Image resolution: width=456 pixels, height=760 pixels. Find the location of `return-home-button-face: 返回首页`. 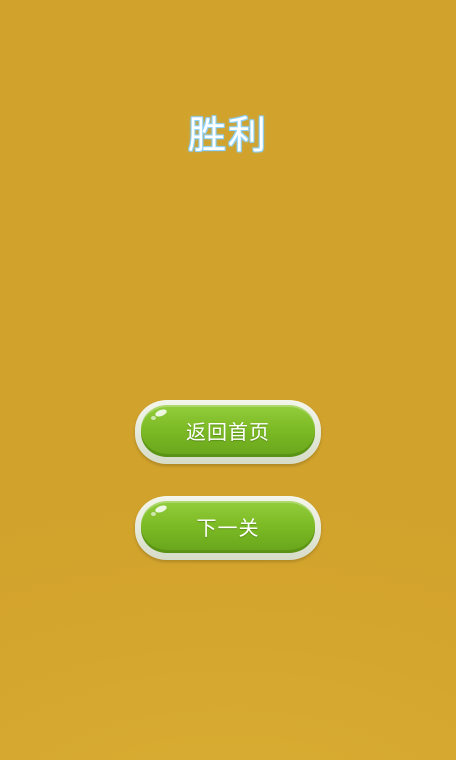

return-home-button-face: 返回首页 is located at coordinates (228, 431).